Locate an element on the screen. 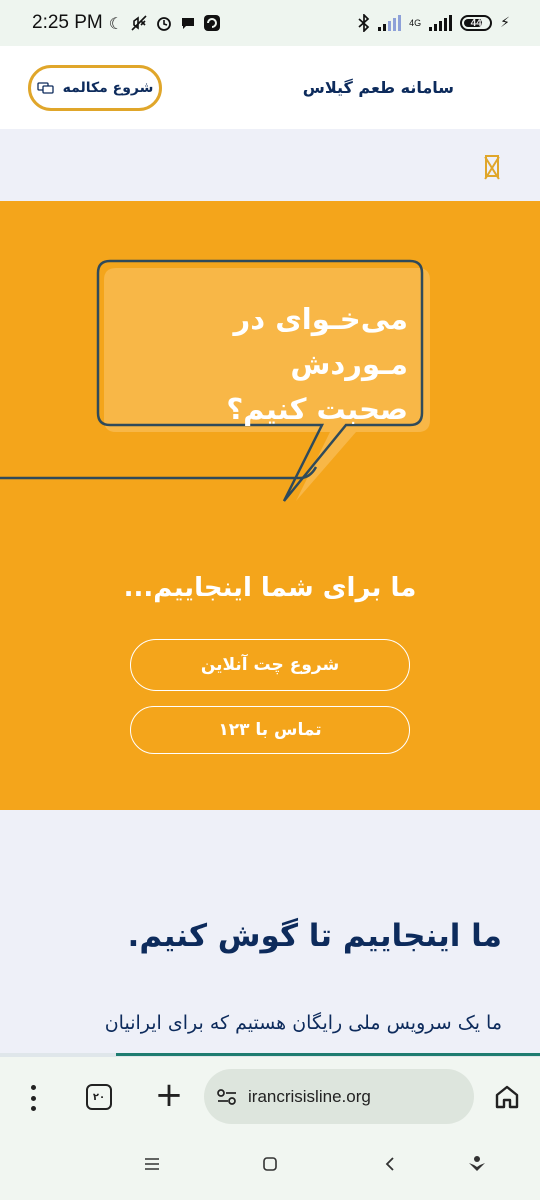 The height and width of the screenshot is (1200, 540). menu-strip is located at coordinates (270, 165).